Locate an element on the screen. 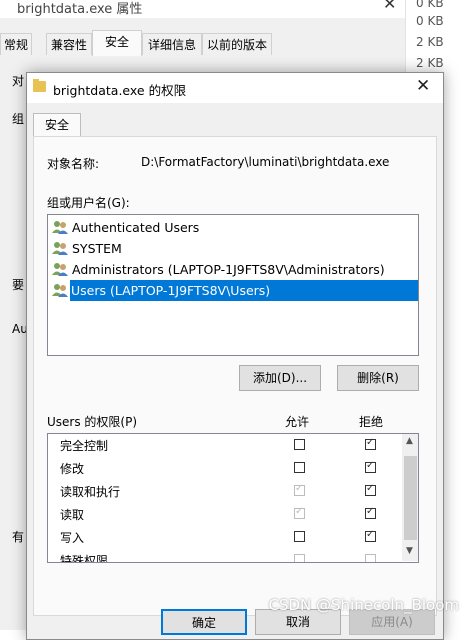 Image resolution: width=475 pixels, height=640 pixels. background-side-text: 组 is located at coordinates (18, 119).